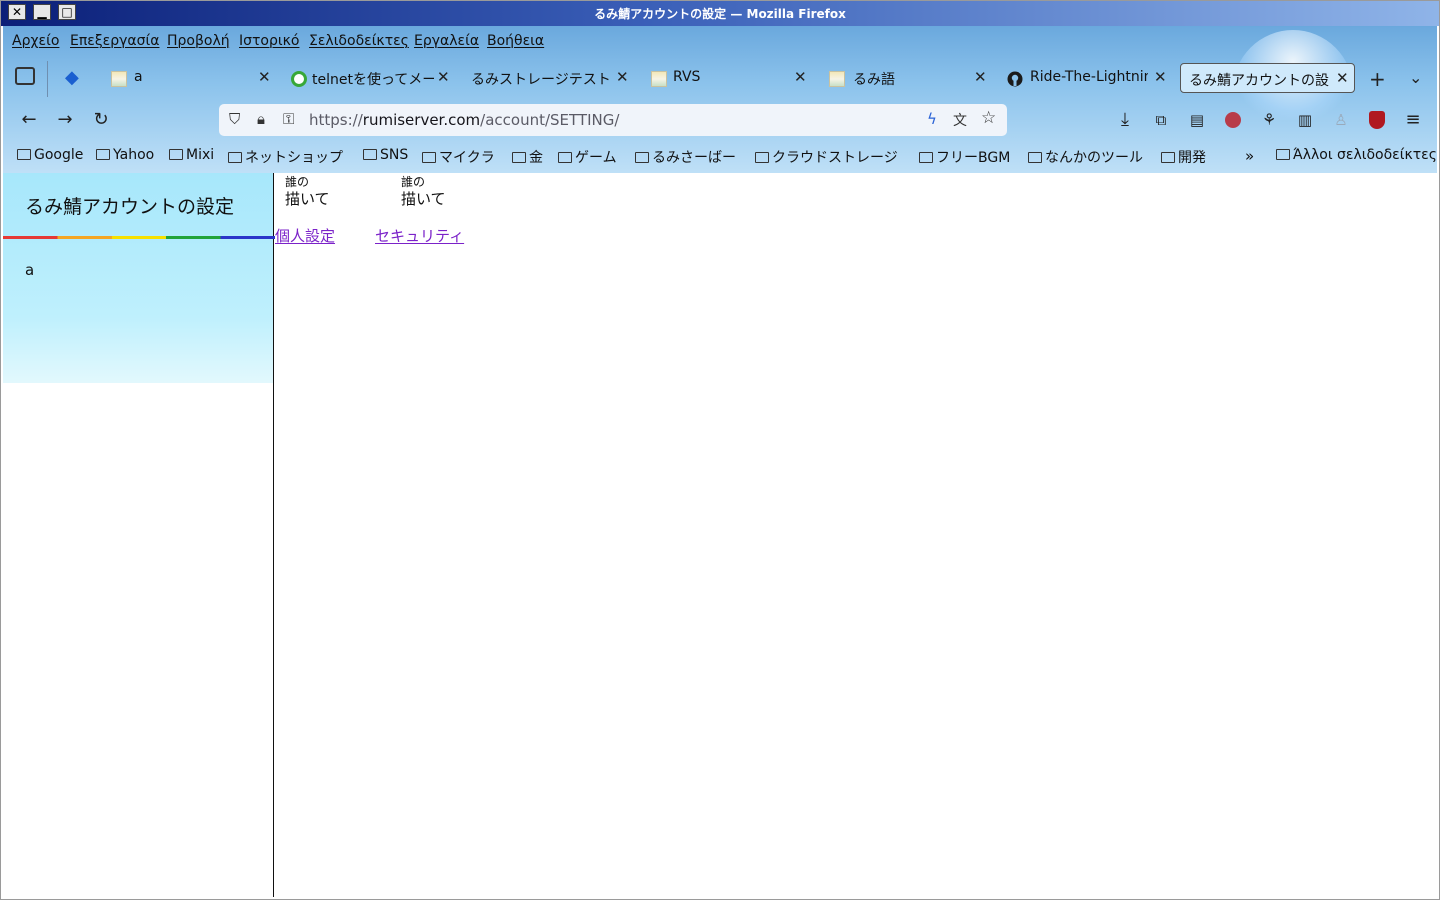 Image resolution: width=1440 pixels, height=900 pixels. I want to click on permissions-icon: ⚿, so click(288, 119).